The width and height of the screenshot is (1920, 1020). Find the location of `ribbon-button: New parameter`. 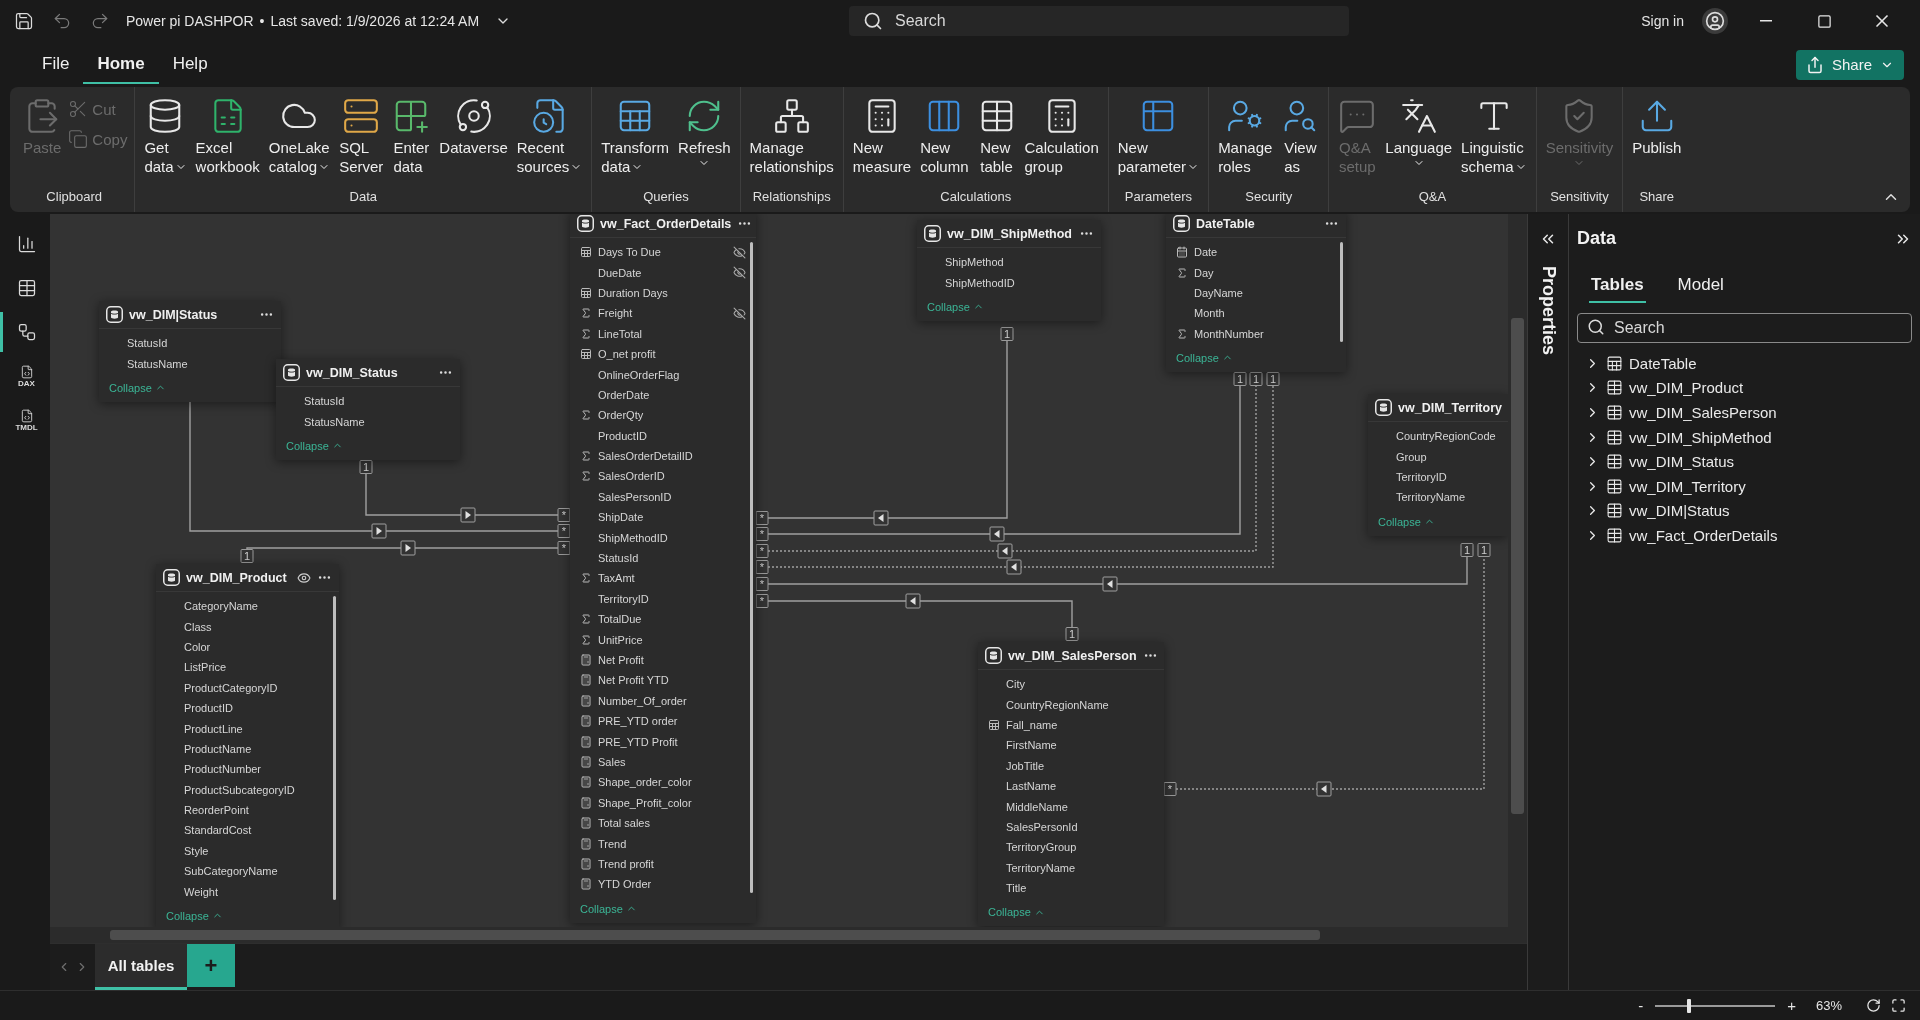

ribbon-button: New parameter is located at coordinates (1158, 136).